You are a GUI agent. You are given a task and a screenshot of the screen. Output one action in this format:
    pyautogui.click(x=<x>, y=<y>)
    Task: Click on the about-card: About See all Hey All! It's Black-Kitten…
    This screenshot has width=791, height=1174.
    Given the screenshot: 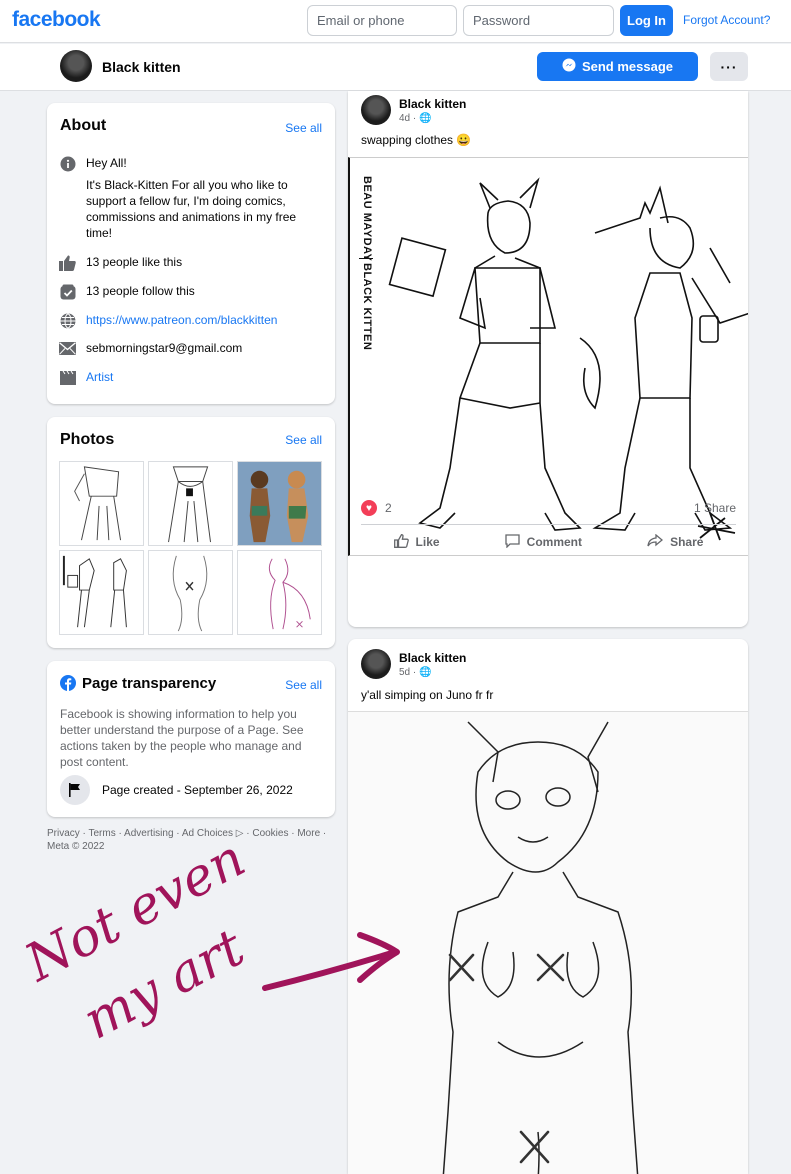 What is the action you would take?
    pyautogui.click(x=191, y=253)
    